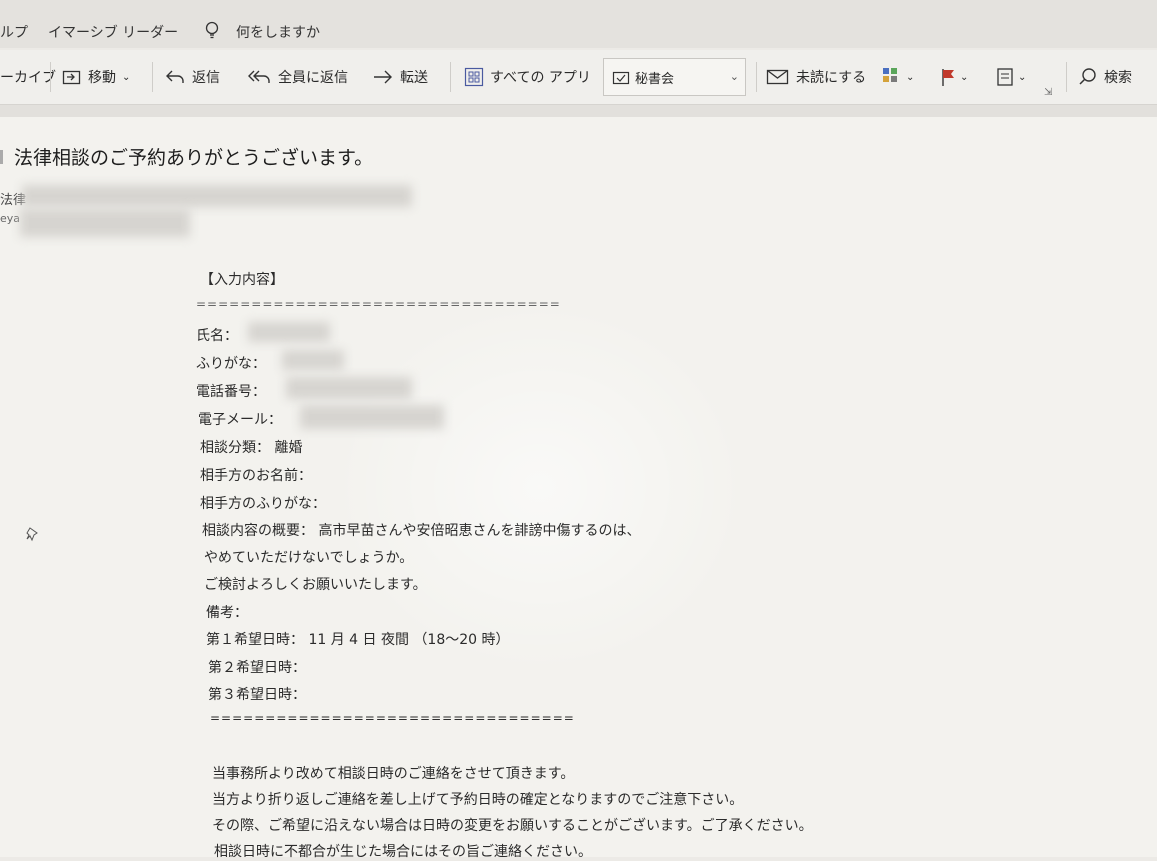  What do you see at coordinates (578, 24) in the screenshot?
I see `menu-bar: ルプ イマーシブ リーダー 何をしますか` at bounding box center [578, 24].